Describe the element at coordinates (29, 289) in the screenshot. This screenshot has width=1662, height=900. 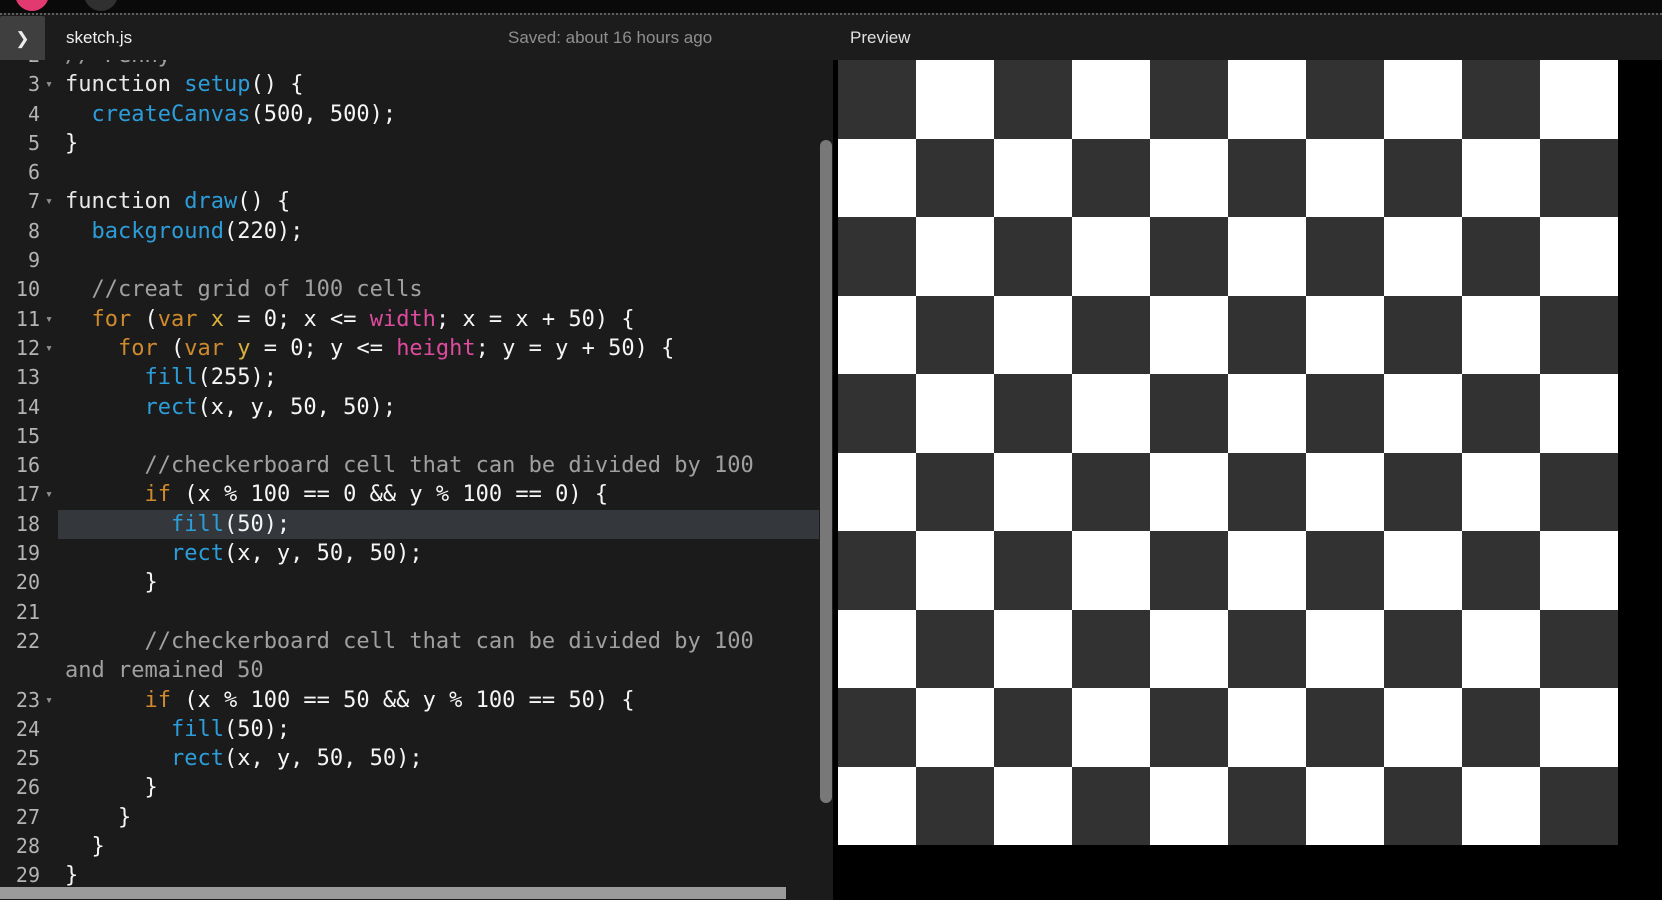
I see `gutter: 10` at that location.